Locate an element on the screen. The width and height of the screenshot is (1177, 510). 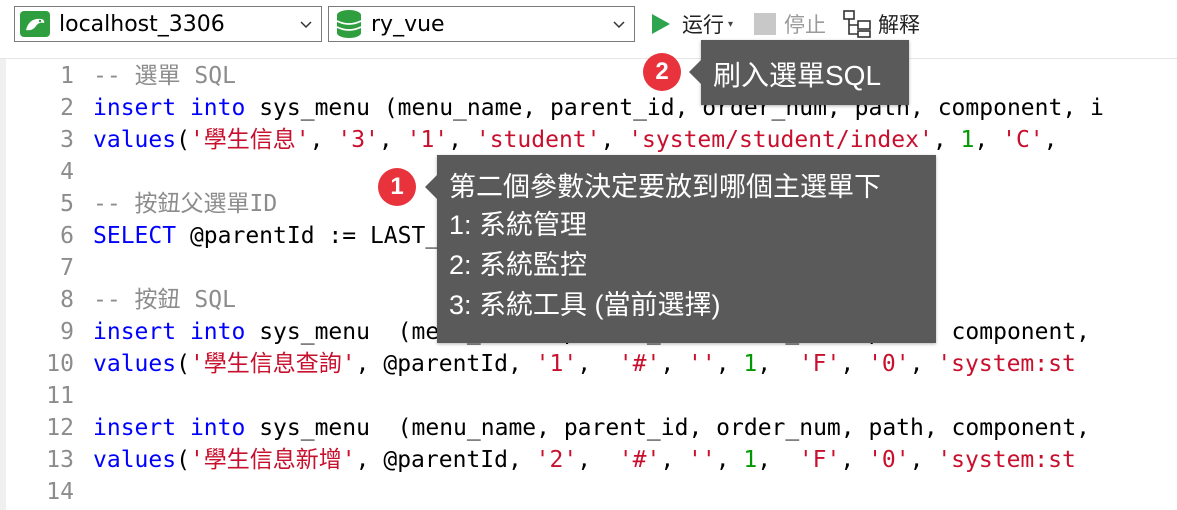
code-token: -- 選單 SQL is located at coordinates (164, 76).